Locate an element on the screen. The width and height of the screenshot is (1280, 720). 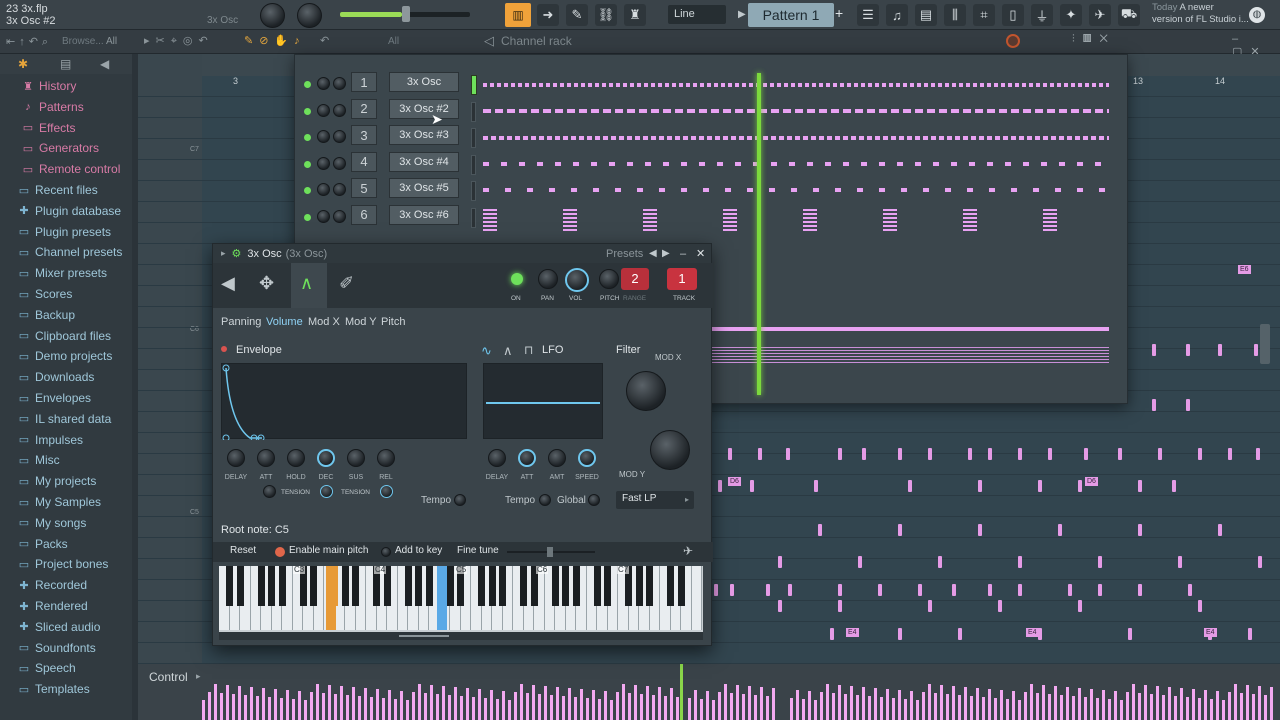
note-preview-block is located at coordinates (890, 220).